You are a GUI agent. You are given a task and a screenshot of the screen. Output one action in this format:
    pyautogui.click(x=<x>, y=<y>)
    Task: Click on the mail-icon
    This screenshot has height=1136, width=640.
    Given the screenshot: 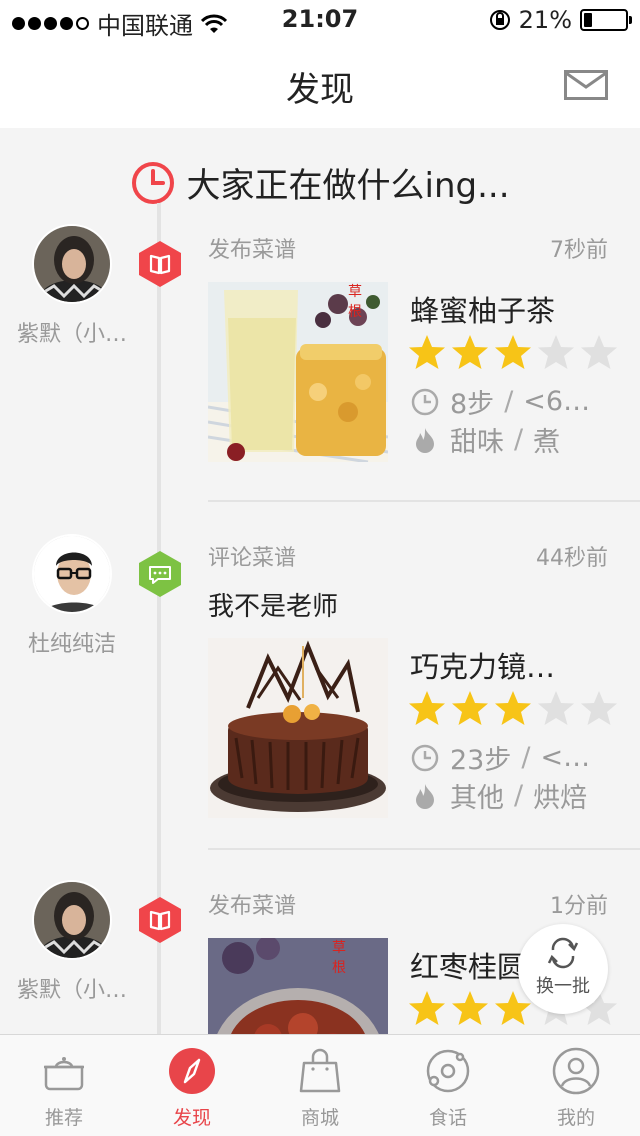 What is the action you would take?
    pyautogui.click(x=586, y=85)
    